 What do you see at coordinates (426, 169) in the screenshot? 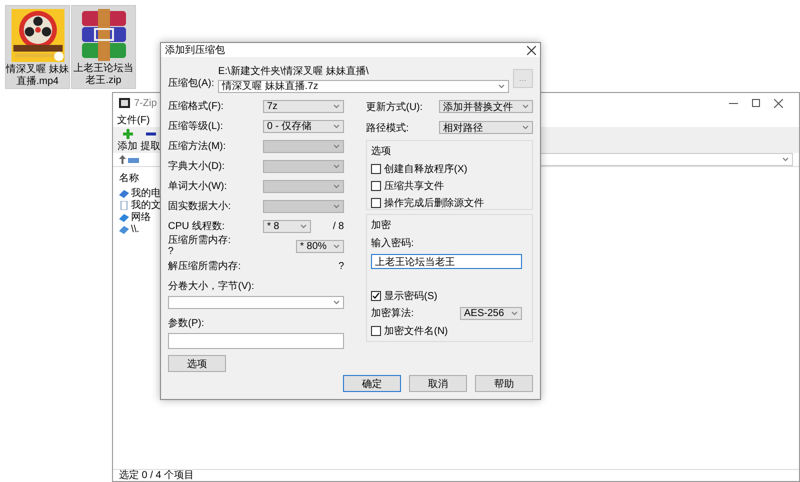
I see `checkbox-label: 创建自释放程序(X)` at bounding box center [426, 169].